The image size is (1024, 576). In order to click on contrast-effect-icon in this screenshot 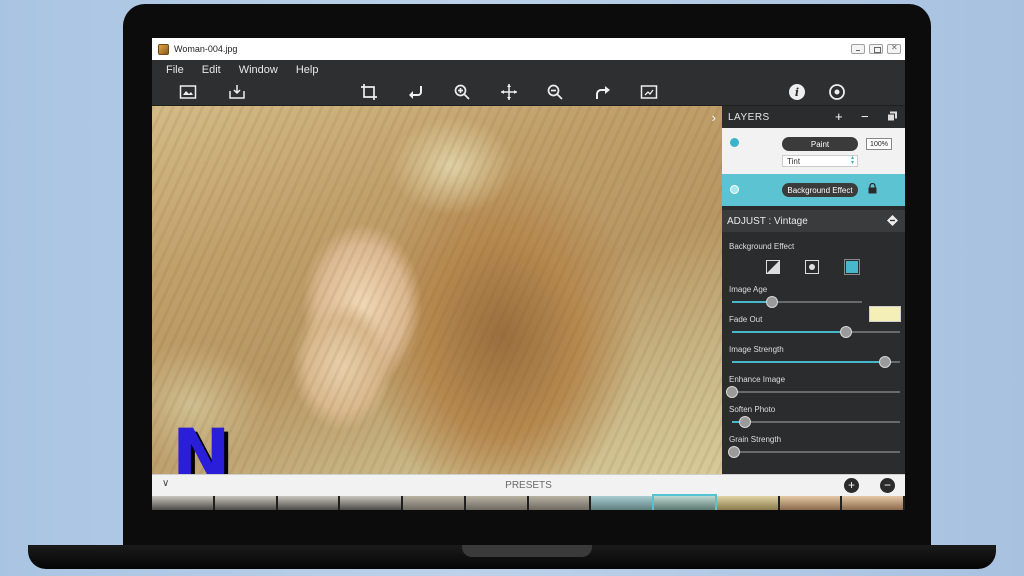, I will do `click(773, 267)`.